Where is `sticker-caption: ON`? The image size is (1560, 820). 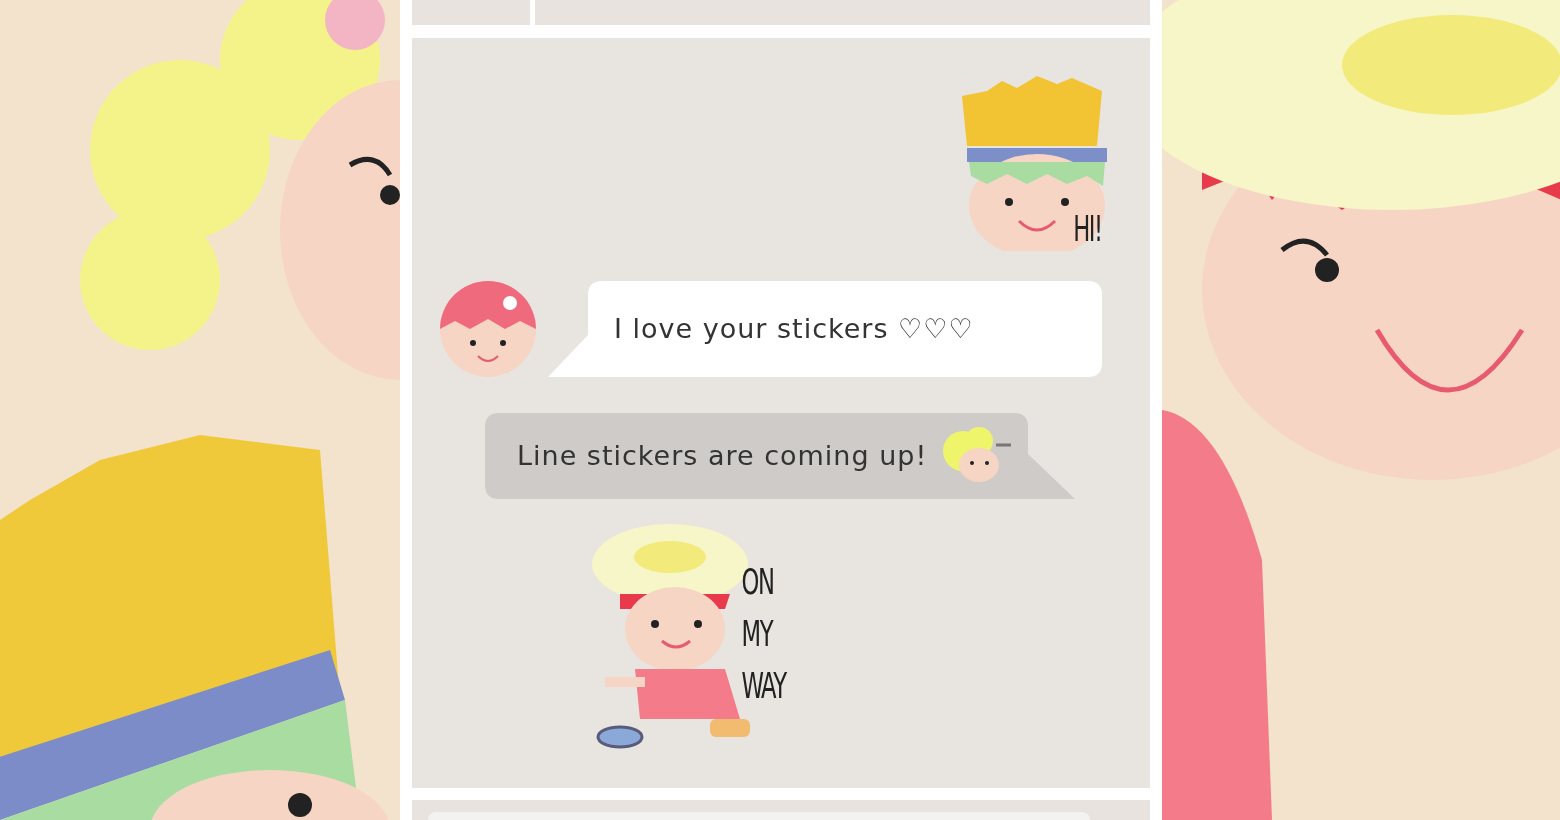
sticker-caption: ON is located at coordinates (758, 581).